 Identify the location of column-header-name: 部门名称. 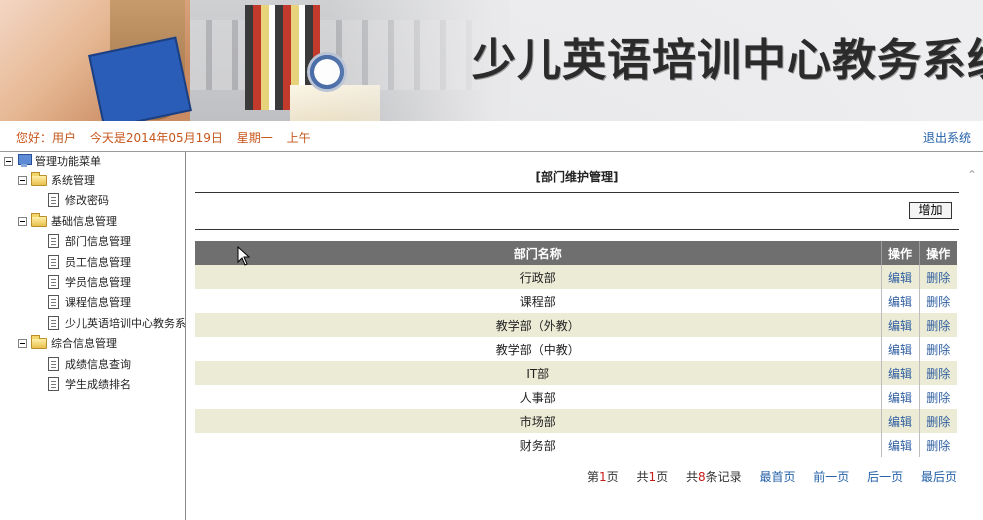
(538, 253).